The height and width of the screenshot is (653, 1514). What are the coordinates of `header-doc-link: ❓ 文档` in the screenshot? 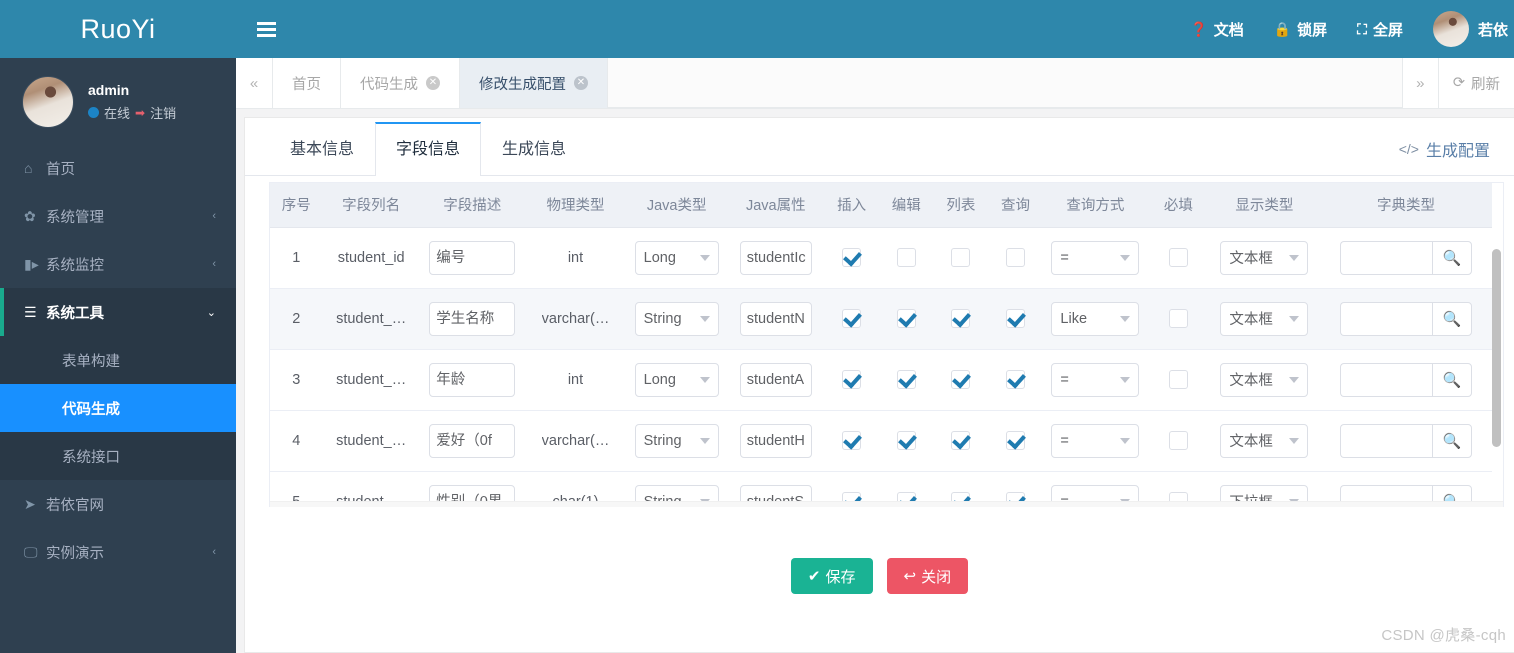 It's located at (1216, 29).